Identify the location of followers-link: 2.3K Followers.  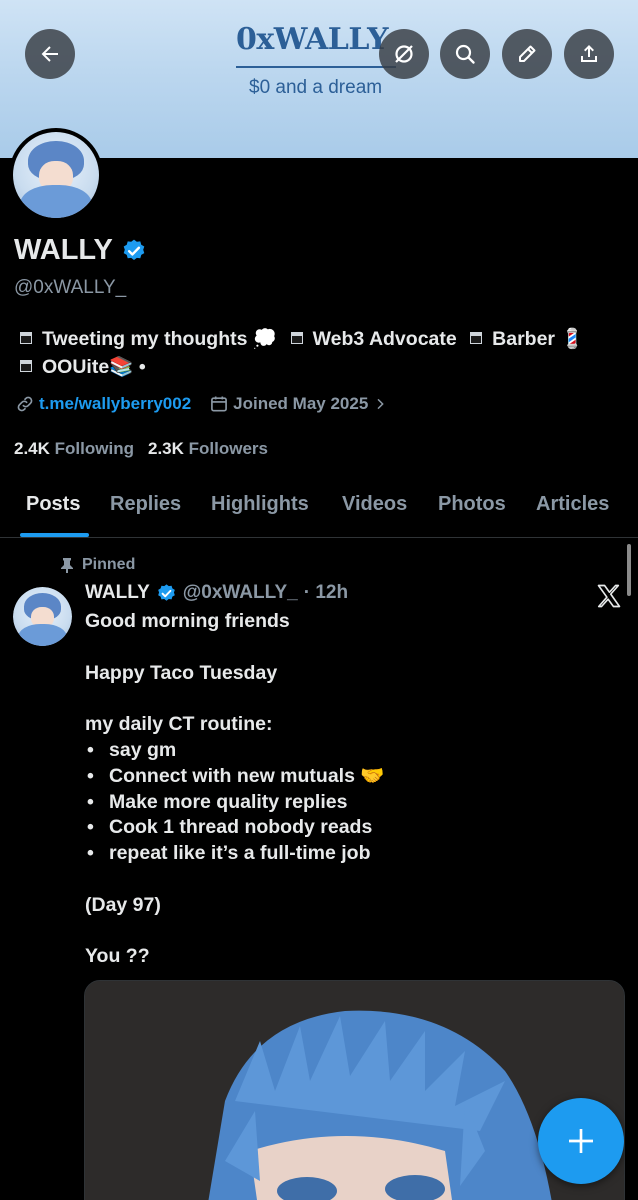
(208, 449).